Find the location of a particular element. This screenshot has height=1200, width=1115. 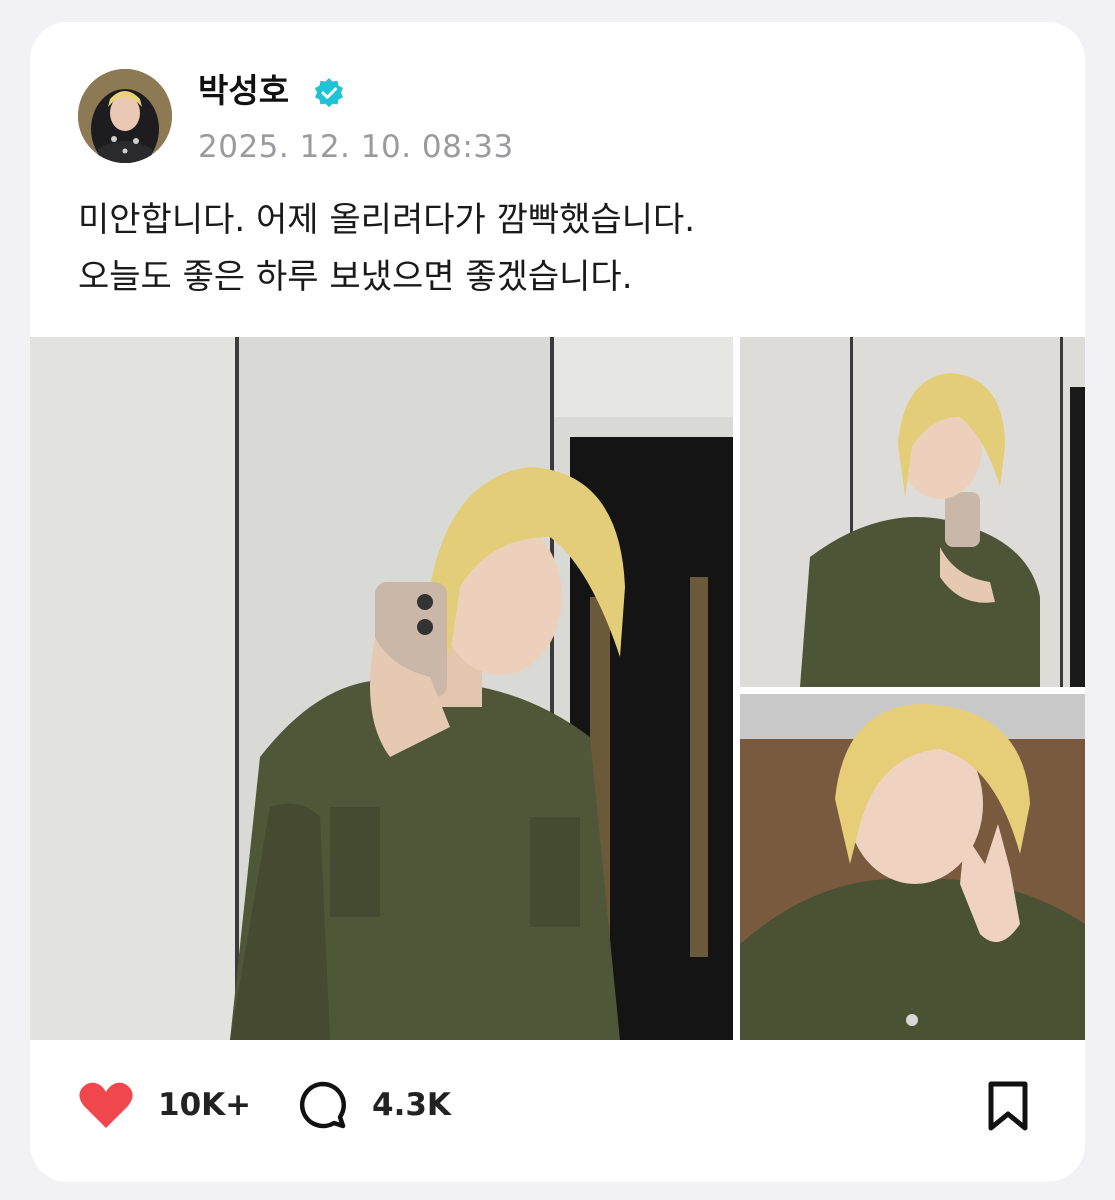

avatar is located at coordinates (125, 116).